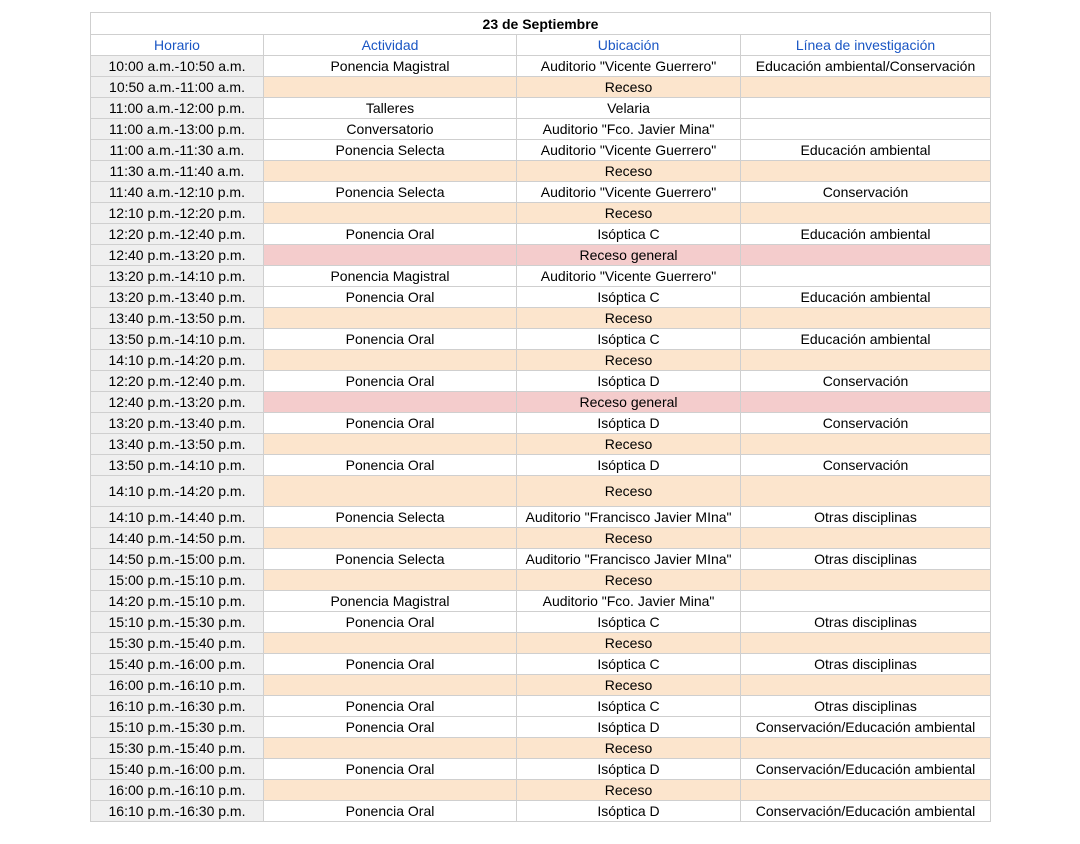  What do you see at coordinates (865, 727) in the screenshot?
I see `research-line-cell: Conservación/Educación ambiental` at bounding box center [865, 727].